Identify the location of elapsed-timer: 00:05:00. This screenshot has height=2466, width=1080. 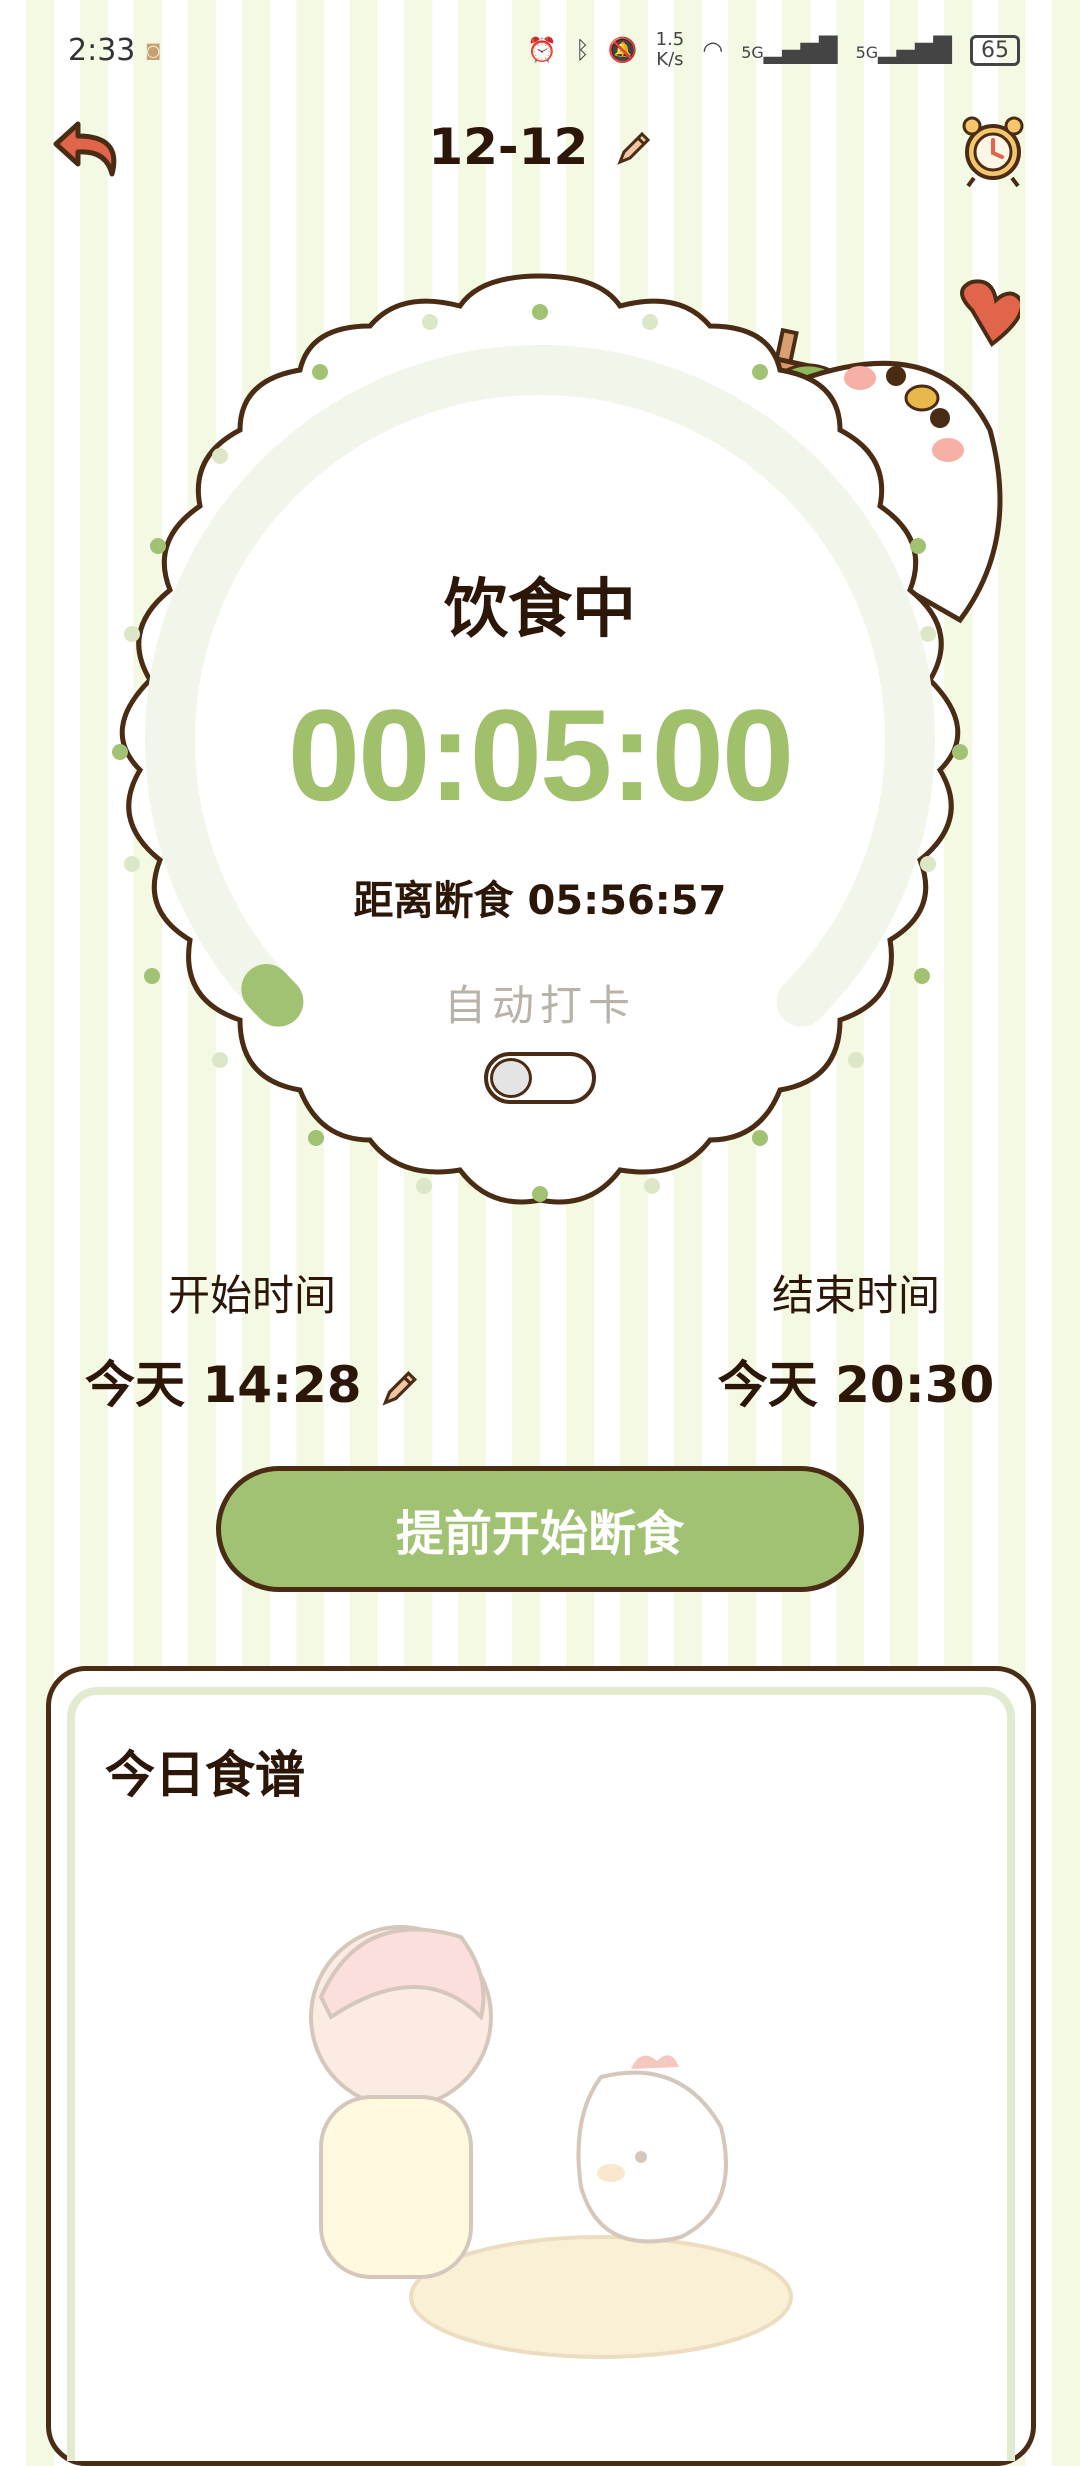
(540, 755).